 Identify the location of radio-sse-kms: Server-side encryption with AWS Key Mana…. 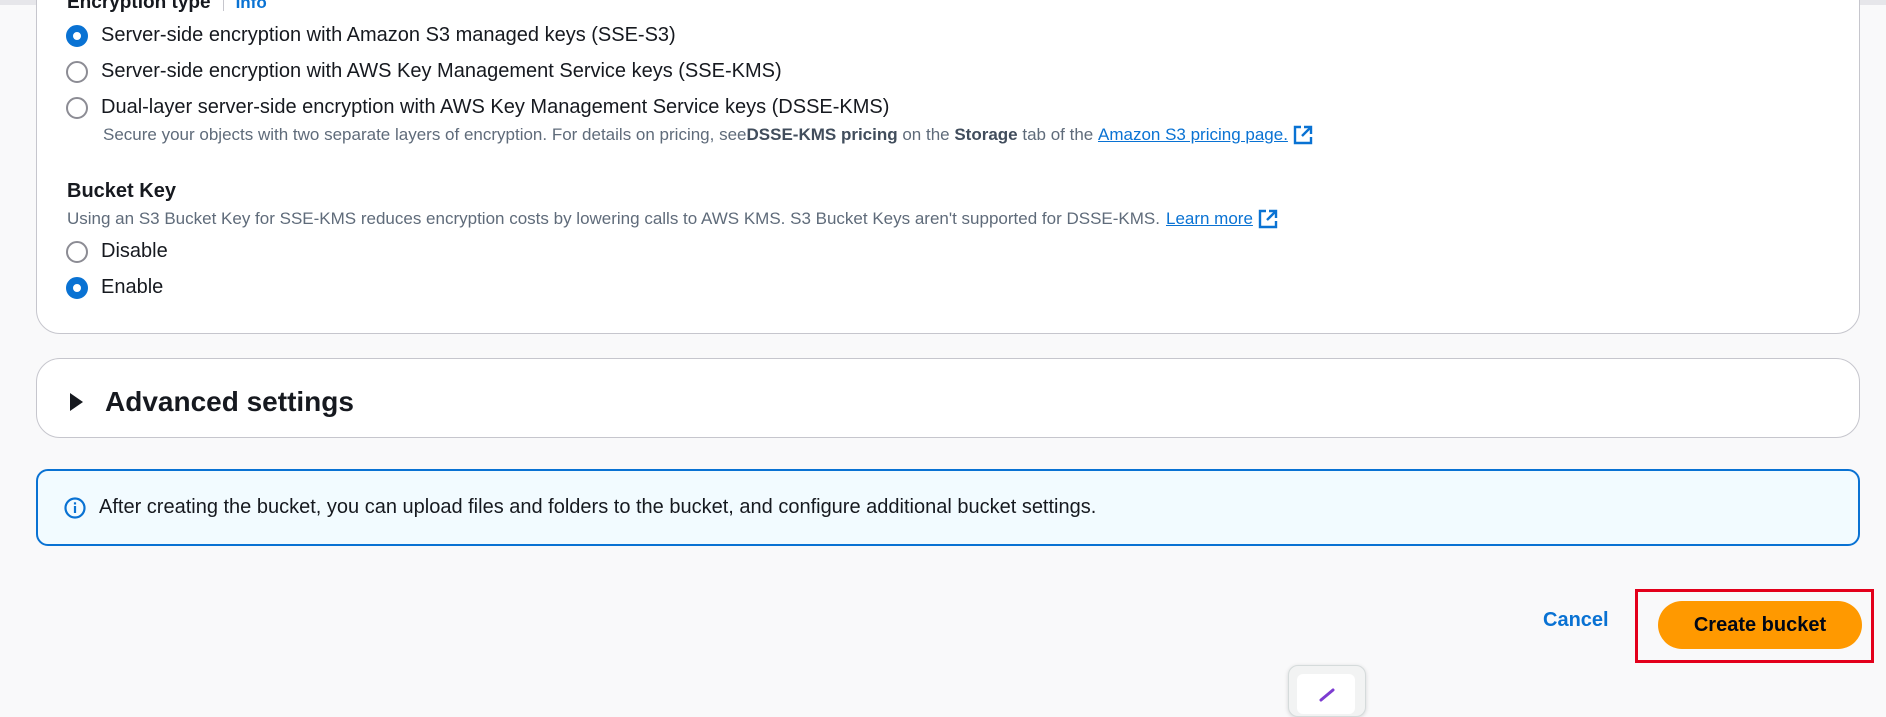
(424, 71).